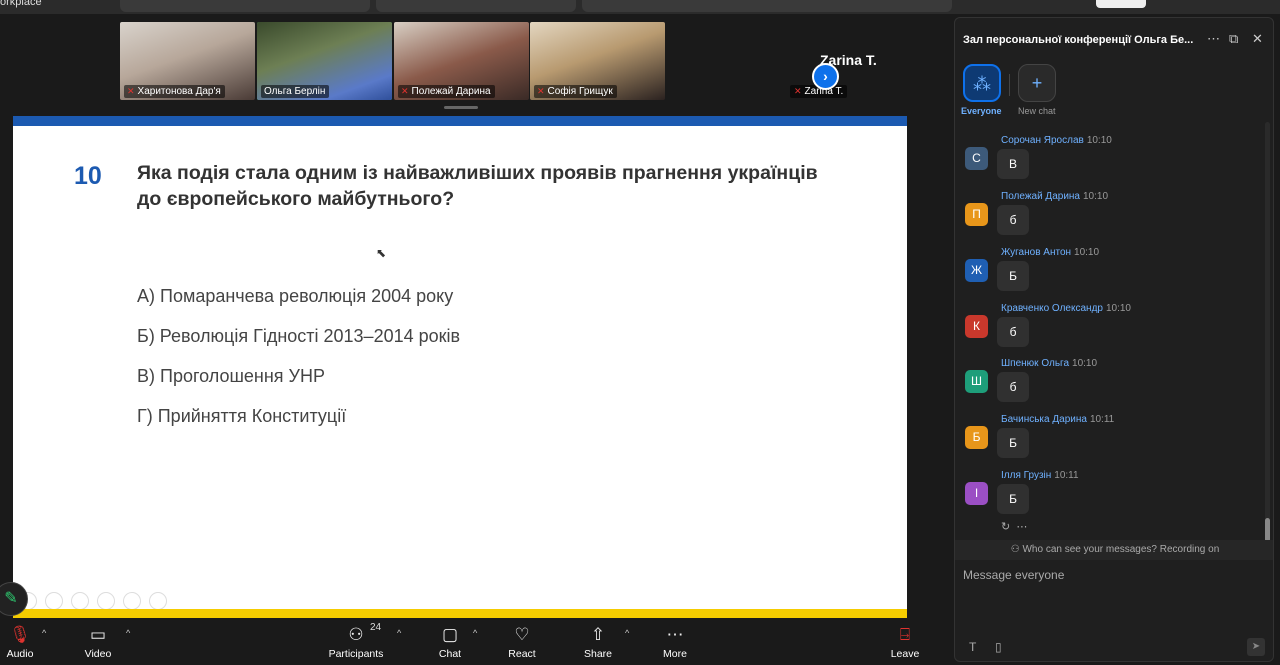  Describe the element at coordinates (461, 107) in the screenshot. I see `drag-handle` at that location.